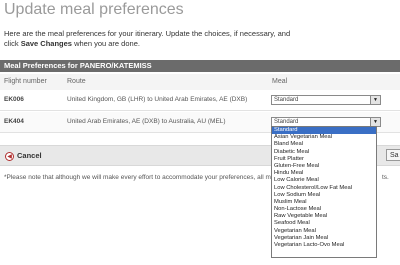  What do you see at coordinates (14, 121) in the screenshot?
I see `flight-number: EK404` at bounding box center [14, 121].